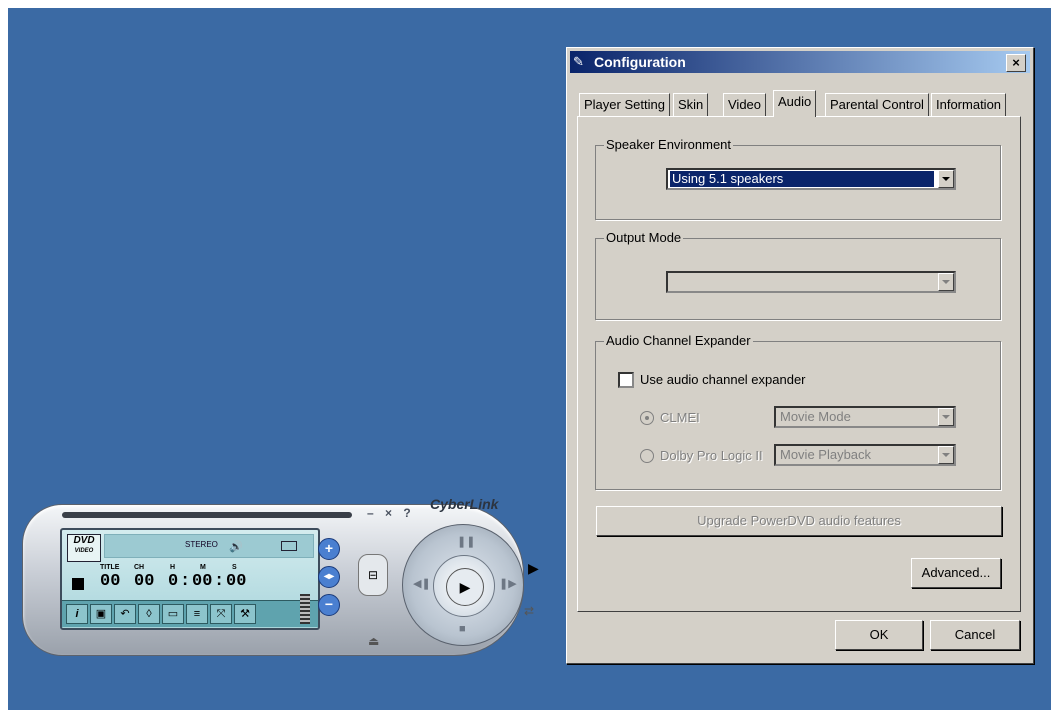 The width and height of the screenshot is (1053, 717). I want to click on minutes-label: M, so click(203, 567).